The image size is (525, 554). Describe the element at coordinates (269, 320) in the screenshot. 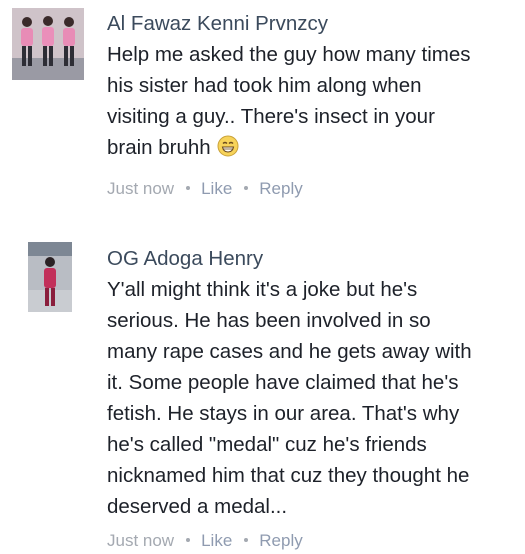

I see `comment-text-line: serious. He has been involved in so` at that location.